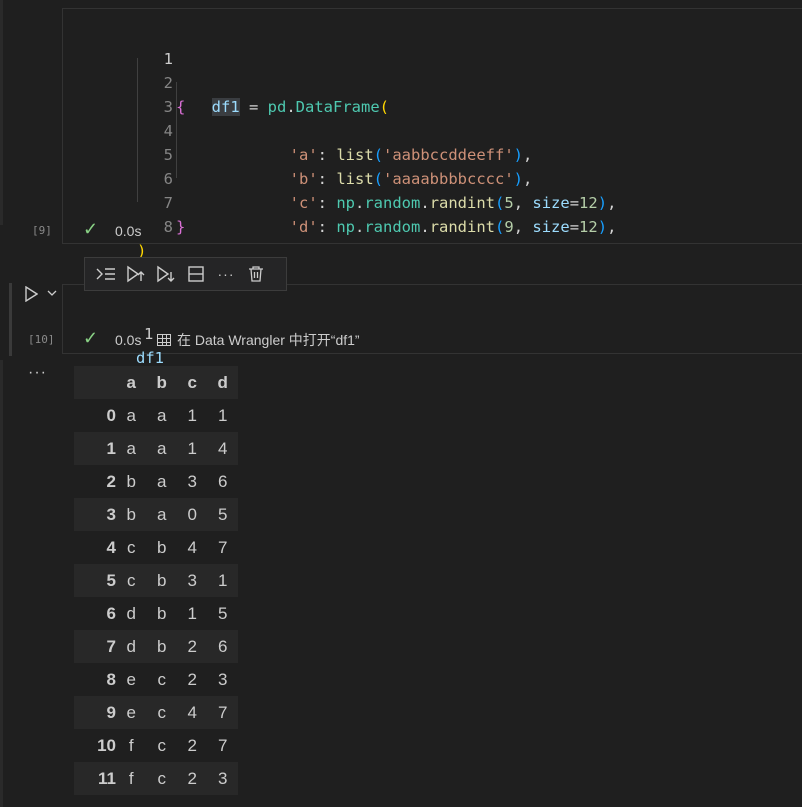 This screenshot has height=807, width=802. Describe the element at coordinates (52, 294) in the screenshot. I see `chevron-down-icon` at that location.